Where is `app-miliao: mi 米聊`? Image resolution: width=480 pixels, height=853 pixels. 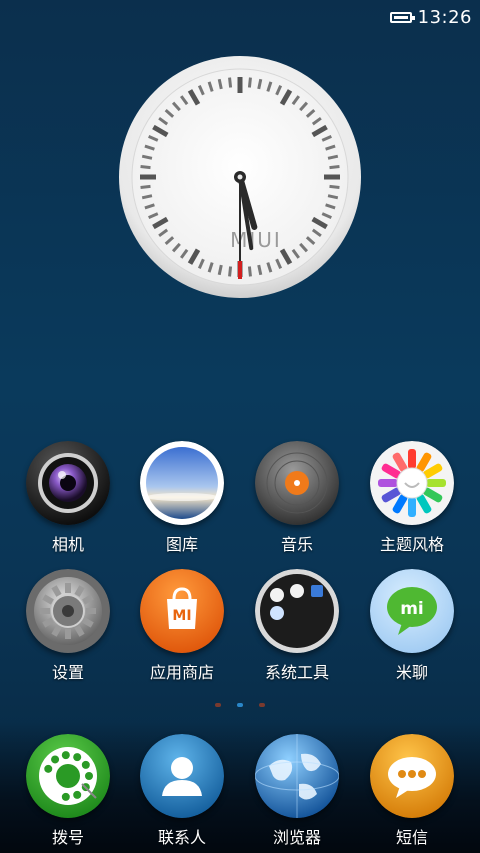
app-miliao: mi 米聊 is located at coordinates (412, 626).